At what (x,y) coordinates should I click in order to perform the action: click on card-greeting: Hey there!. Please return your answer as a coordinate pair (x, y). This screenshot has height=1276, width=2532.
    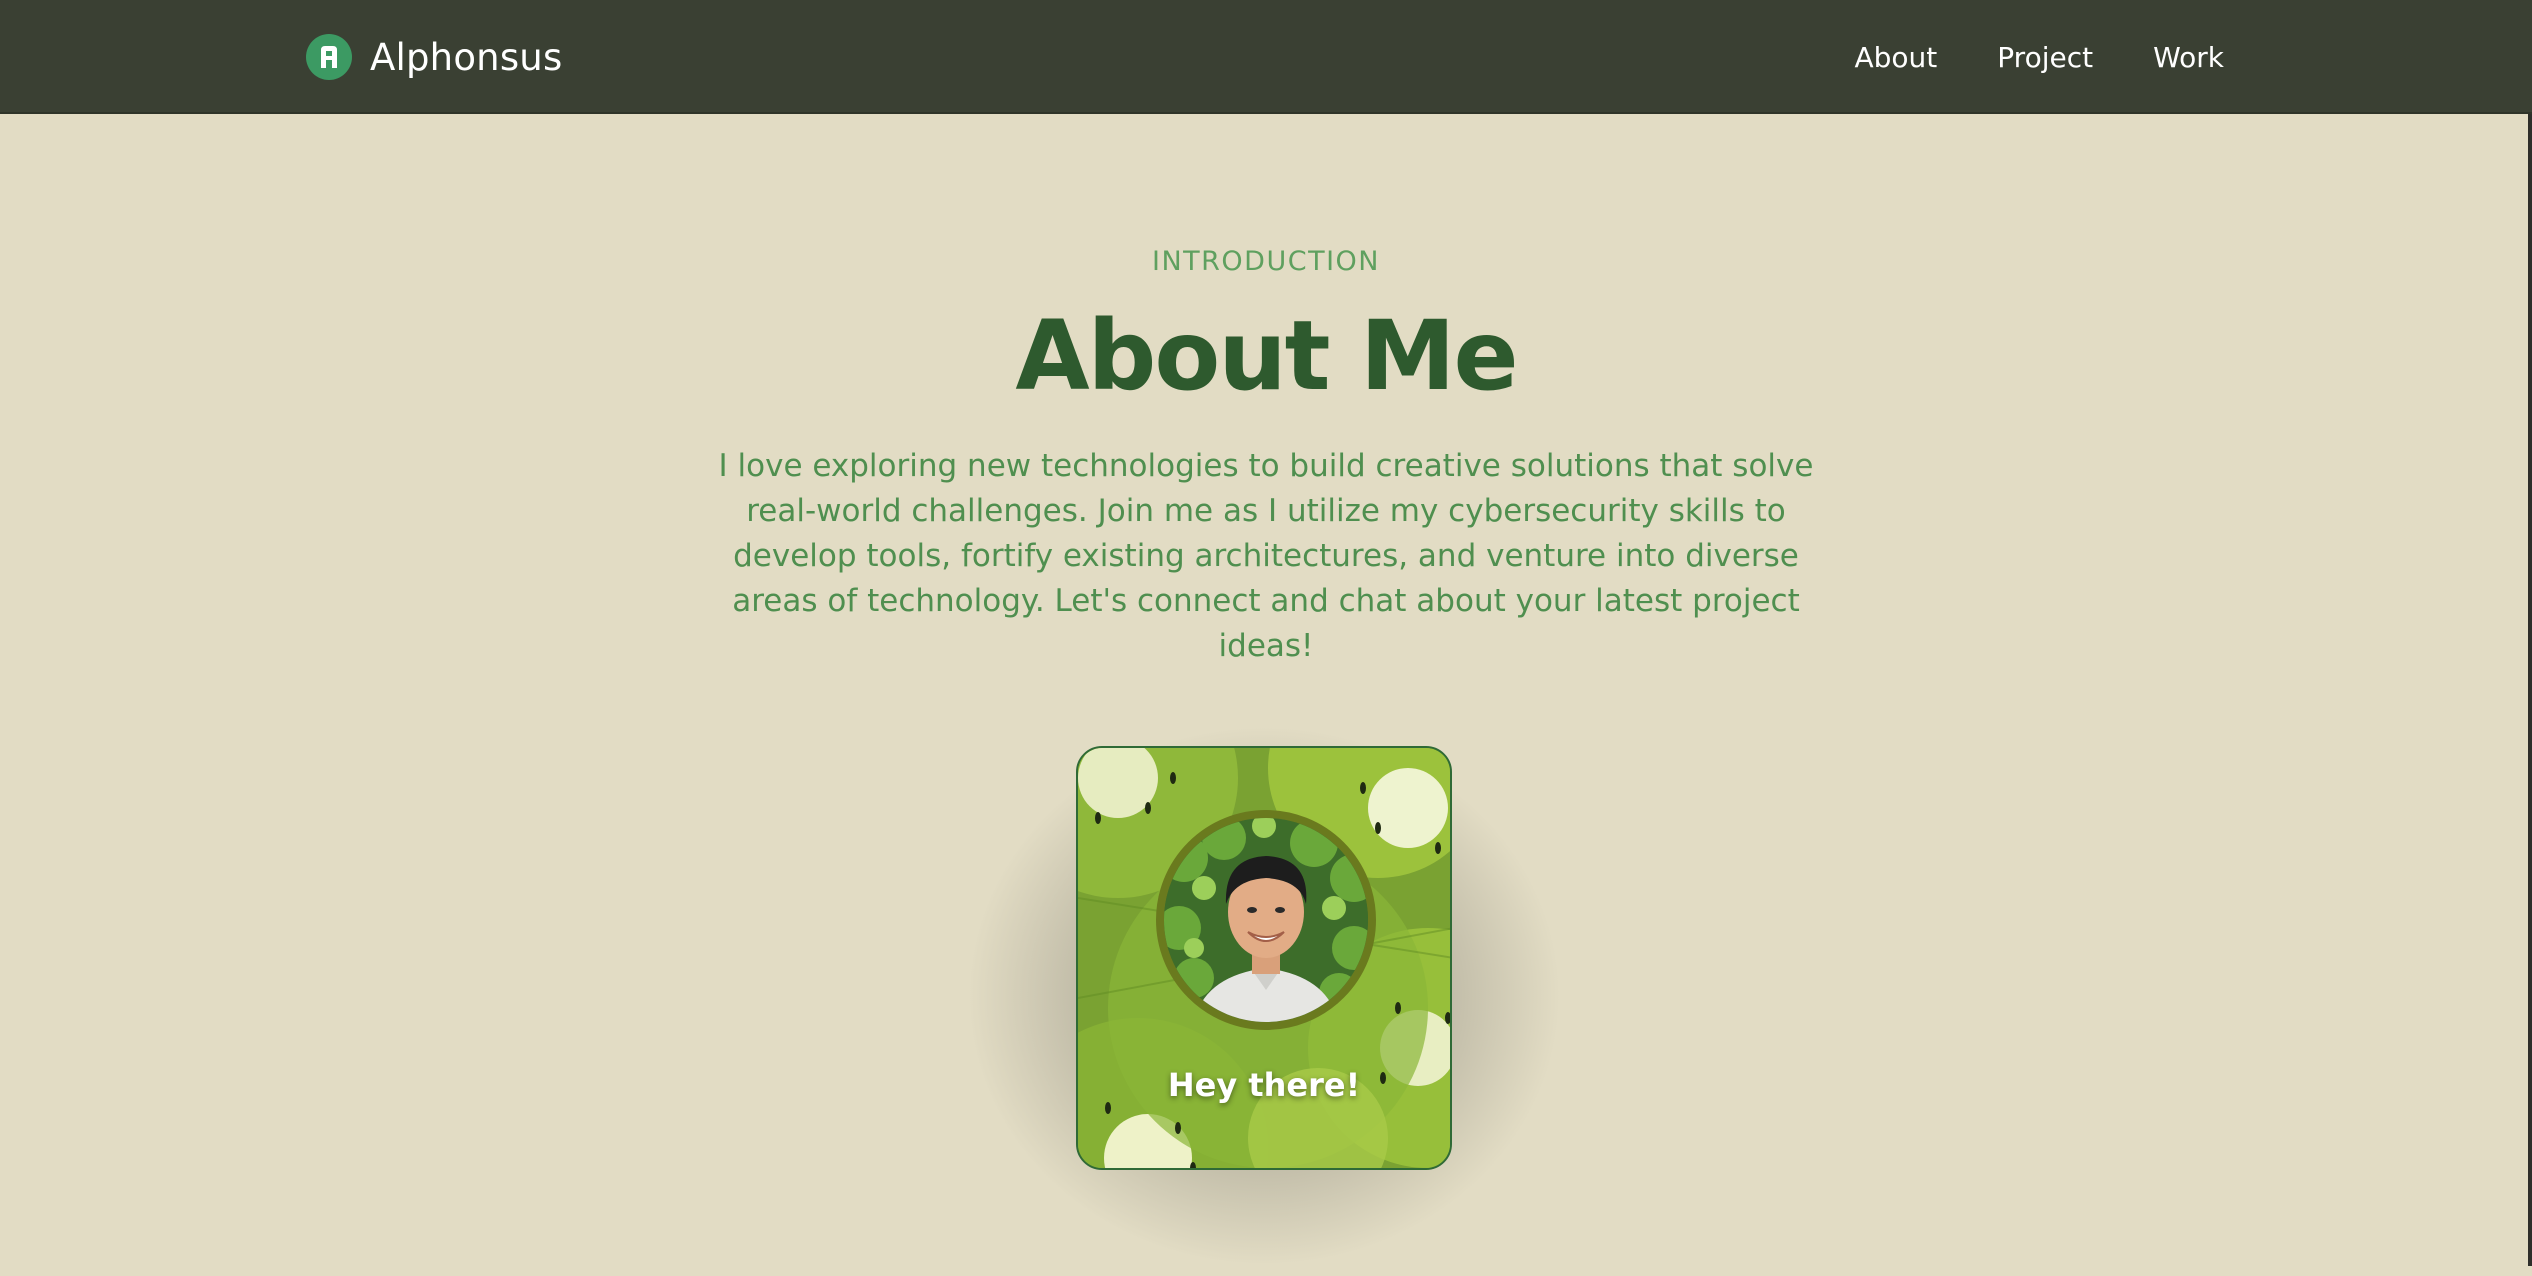
    Looking at the image, I should click on (1264, 1085).